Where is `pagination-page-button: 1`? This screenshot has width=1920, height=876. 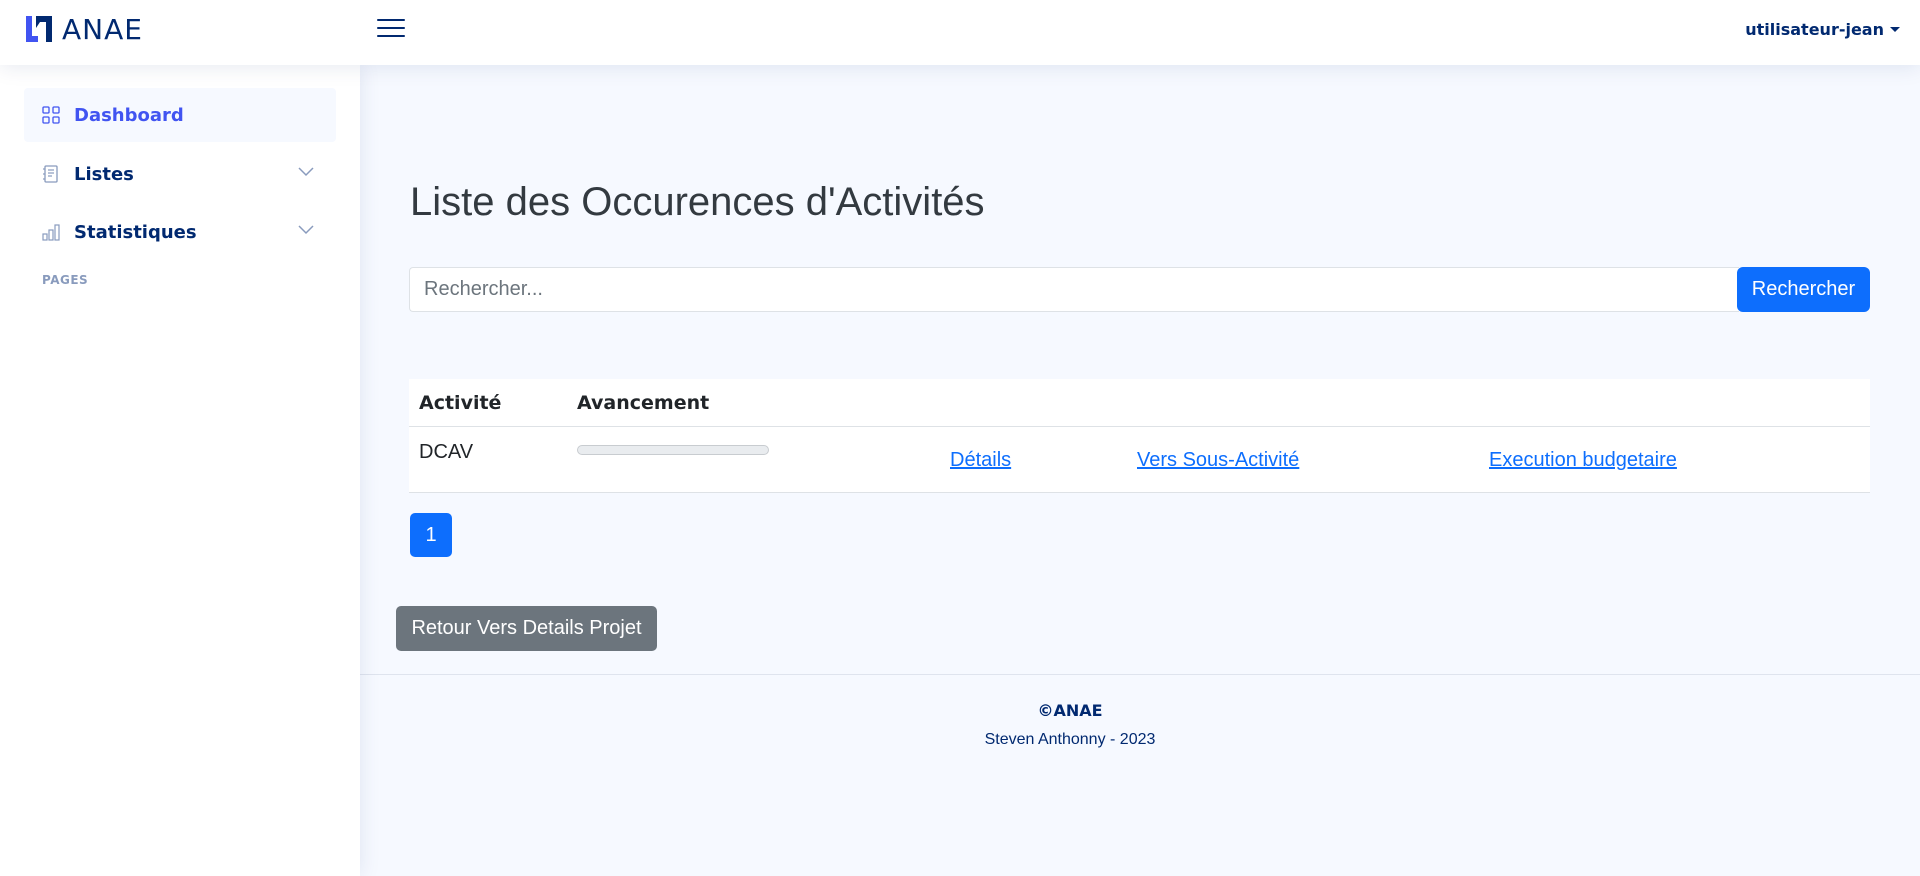 pagination-page-button: 1 is located at coordinates (431, 535).